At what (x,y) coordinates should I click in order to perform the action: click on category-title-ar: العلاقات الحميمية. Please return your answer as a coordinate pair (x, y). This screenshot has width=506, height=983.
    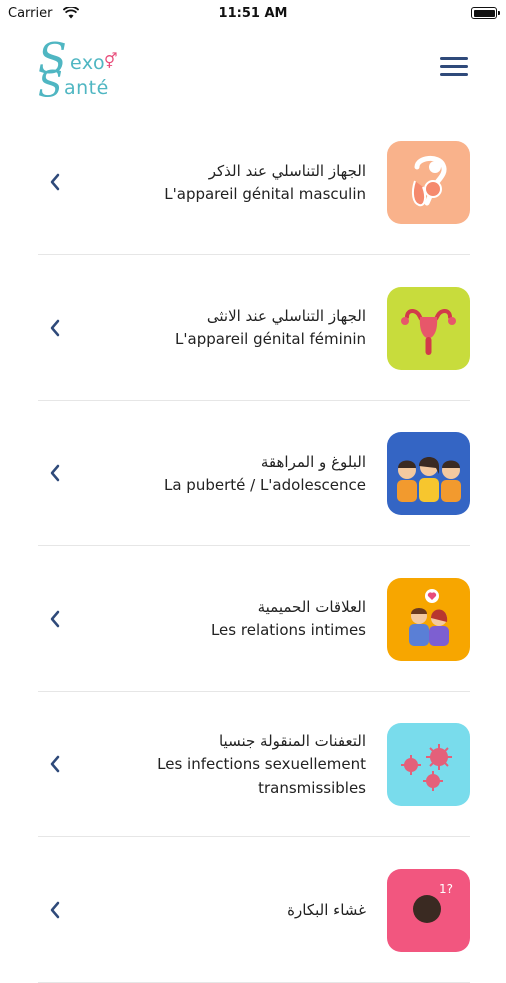
    Looking at the image, I should click on (311, 607).